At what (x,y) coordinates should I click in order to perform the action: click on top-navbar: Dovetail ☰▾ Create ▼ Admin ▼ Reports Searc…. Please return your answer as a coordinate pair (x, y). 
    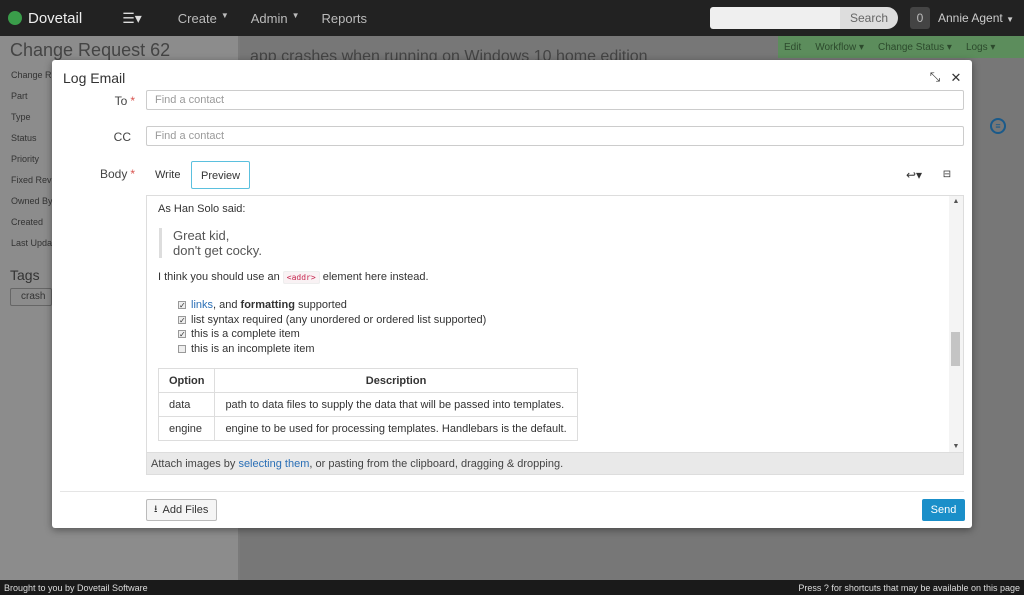
    Looking at the image, I should click on (512, 18).